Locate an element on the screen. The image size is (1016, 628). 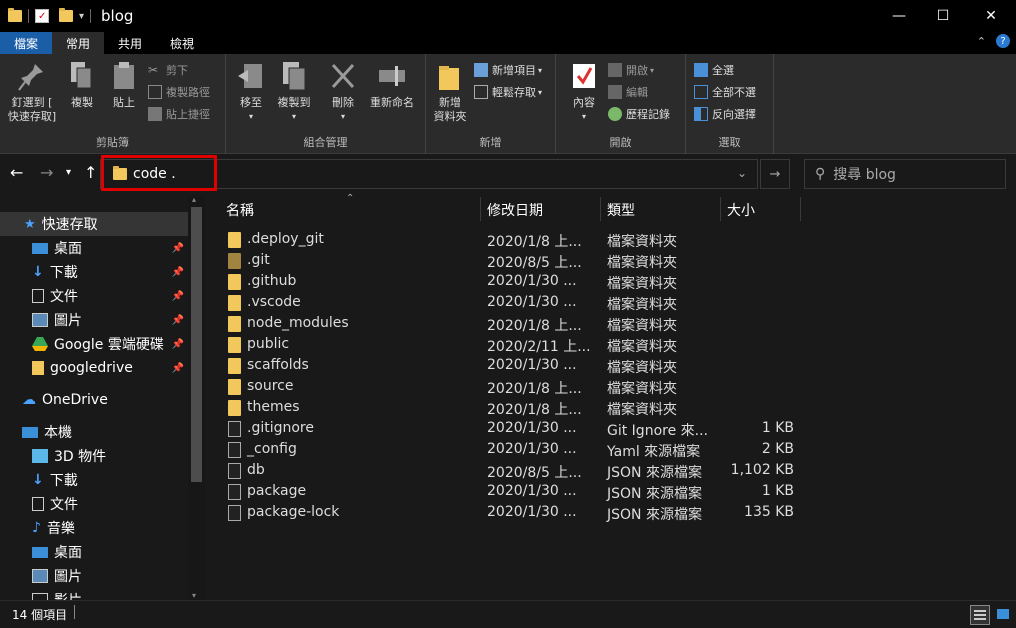
large-icons-view-icon is located at coordinates (1004, 615).